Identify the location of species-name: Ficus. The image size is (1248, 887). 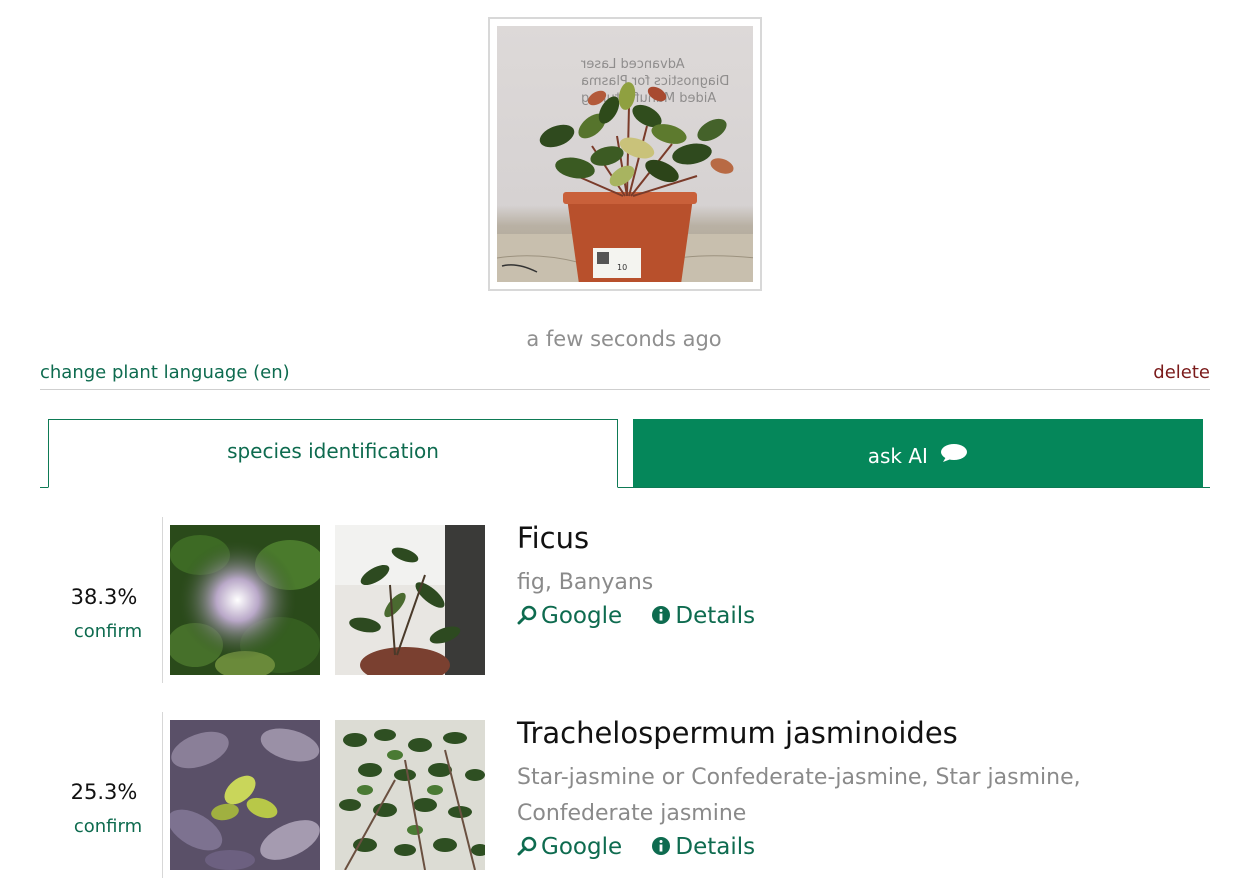
(553, 538).